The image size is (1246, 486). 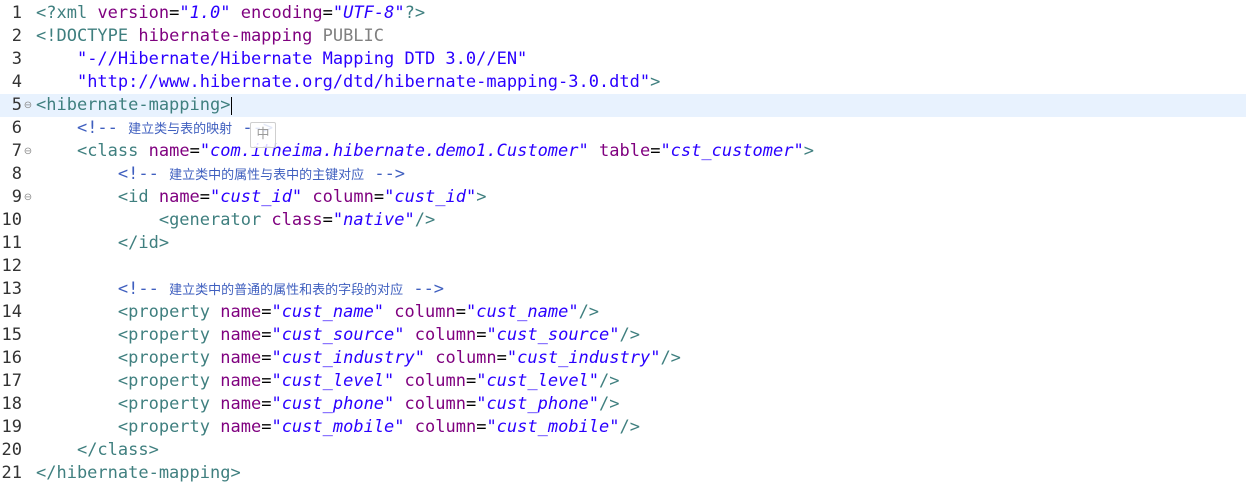 I want to click on code-line: 1 <?xml version="1.0" encoding="UTF-8"?>, so click(x=623, y=13).